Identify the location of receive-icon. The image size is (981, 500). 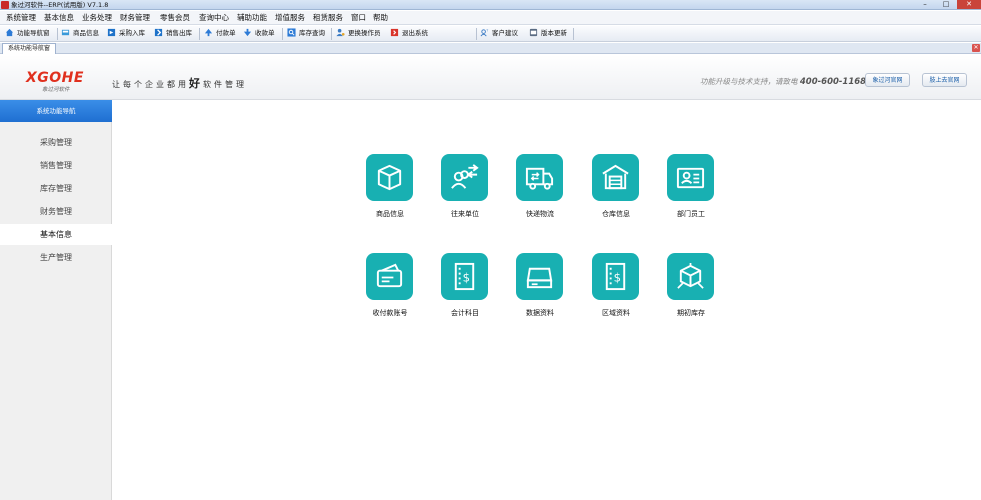
(247, 32).